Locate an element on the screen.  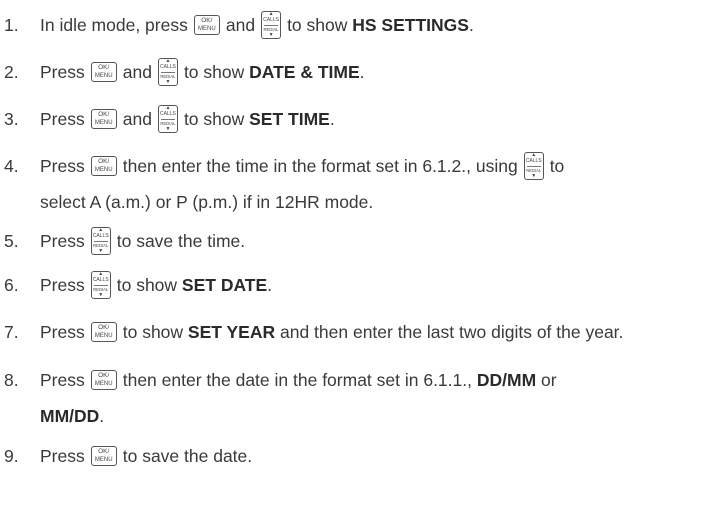
menu-name: SET YEAR is located at coordinates (231, 331).